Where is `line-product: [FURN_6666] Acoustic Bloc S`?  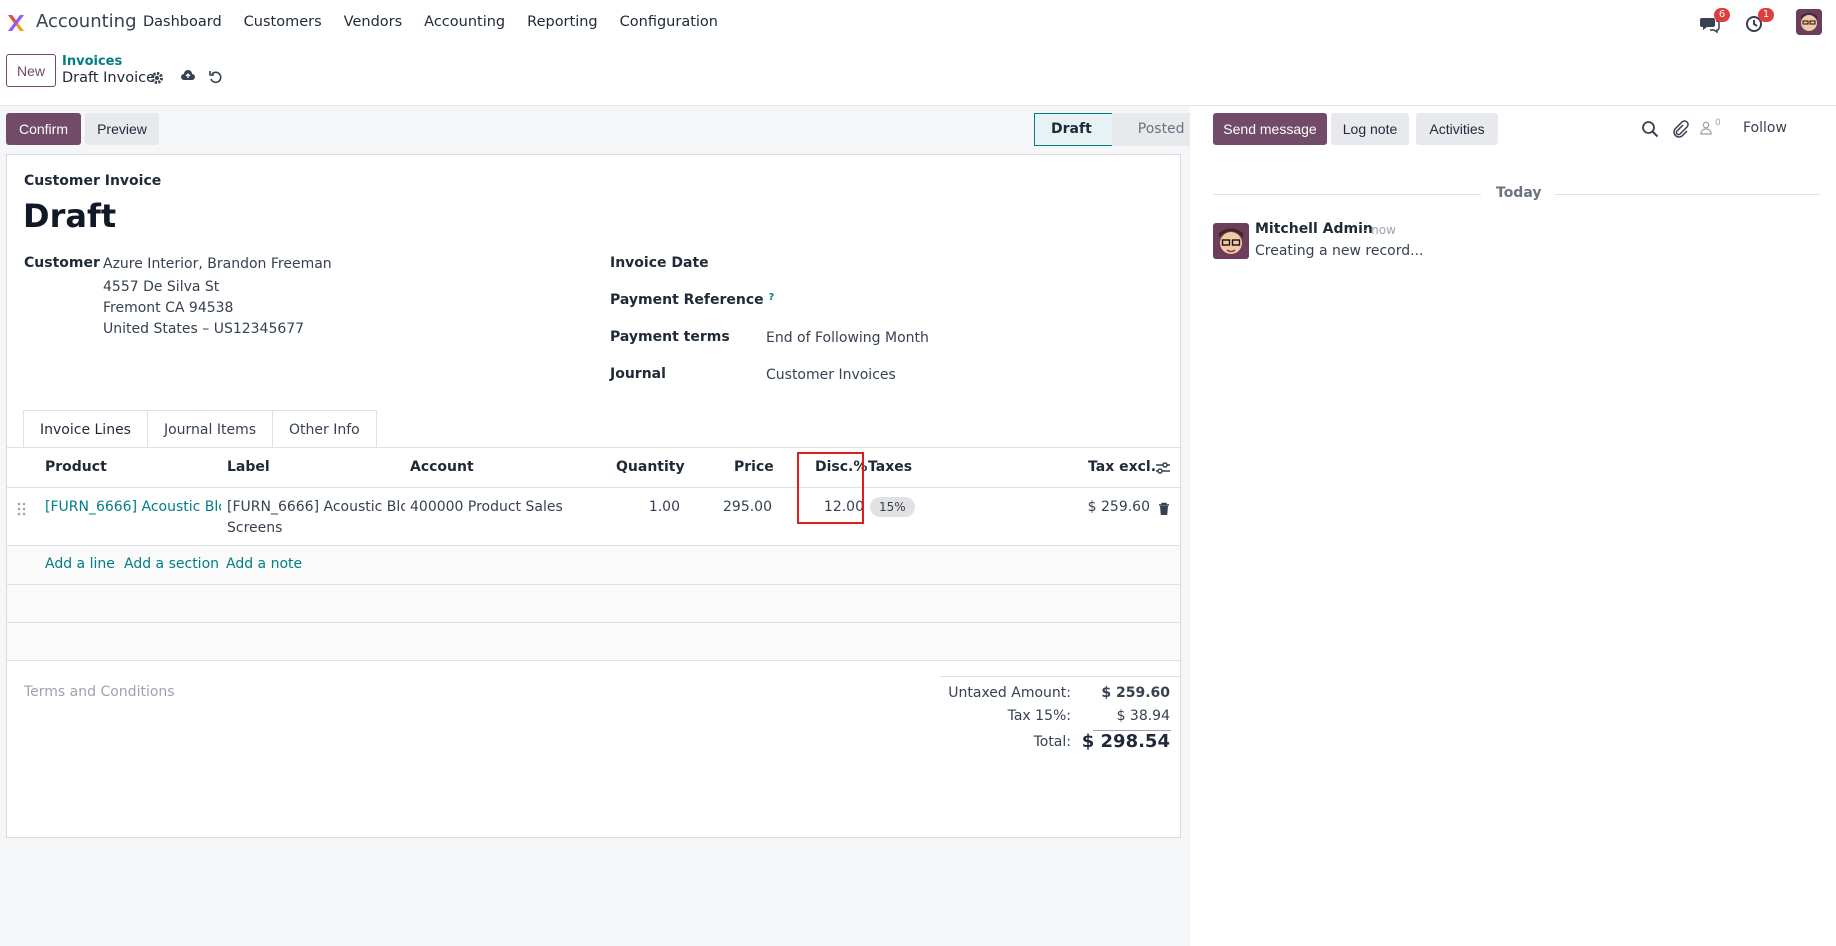 line-product: [FURN_6666] Acoustic Bloc S is located at coordinates (133, 507).